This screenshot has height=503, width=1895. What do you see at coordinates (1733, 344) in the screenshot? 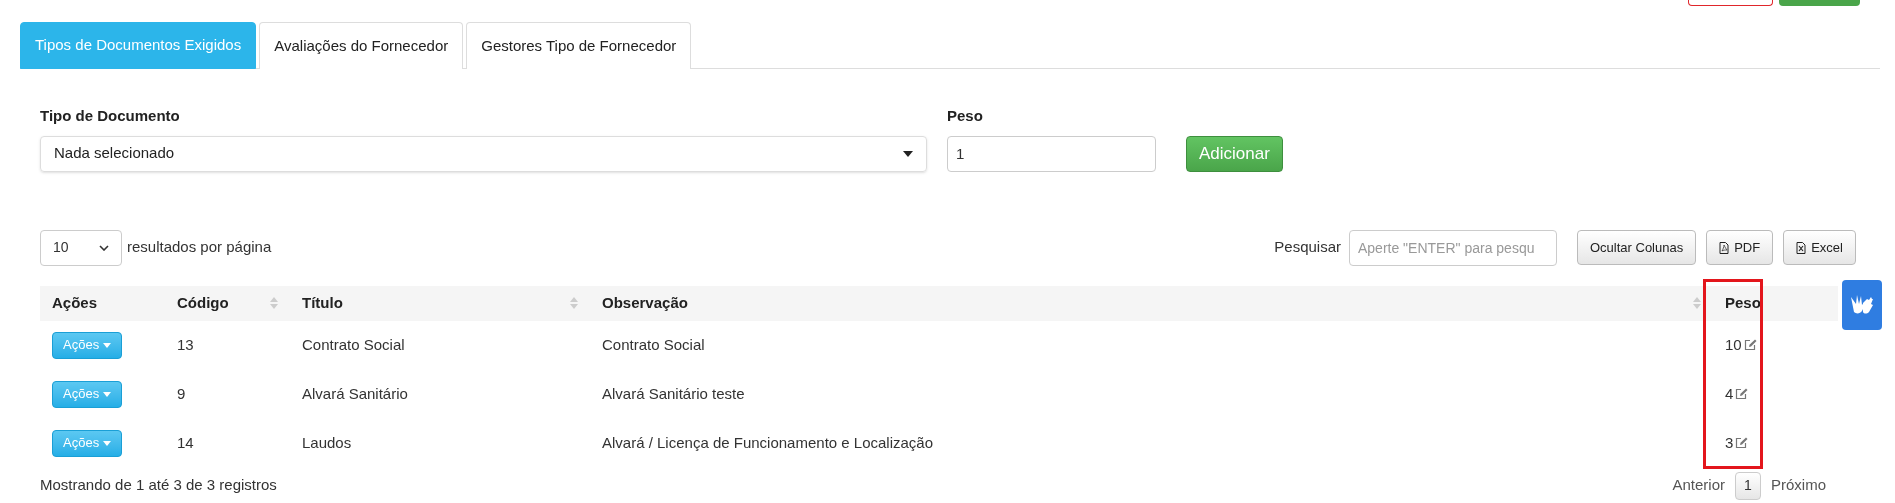
I see `table-cell-text: 10` at bounding box center [1733, 344].